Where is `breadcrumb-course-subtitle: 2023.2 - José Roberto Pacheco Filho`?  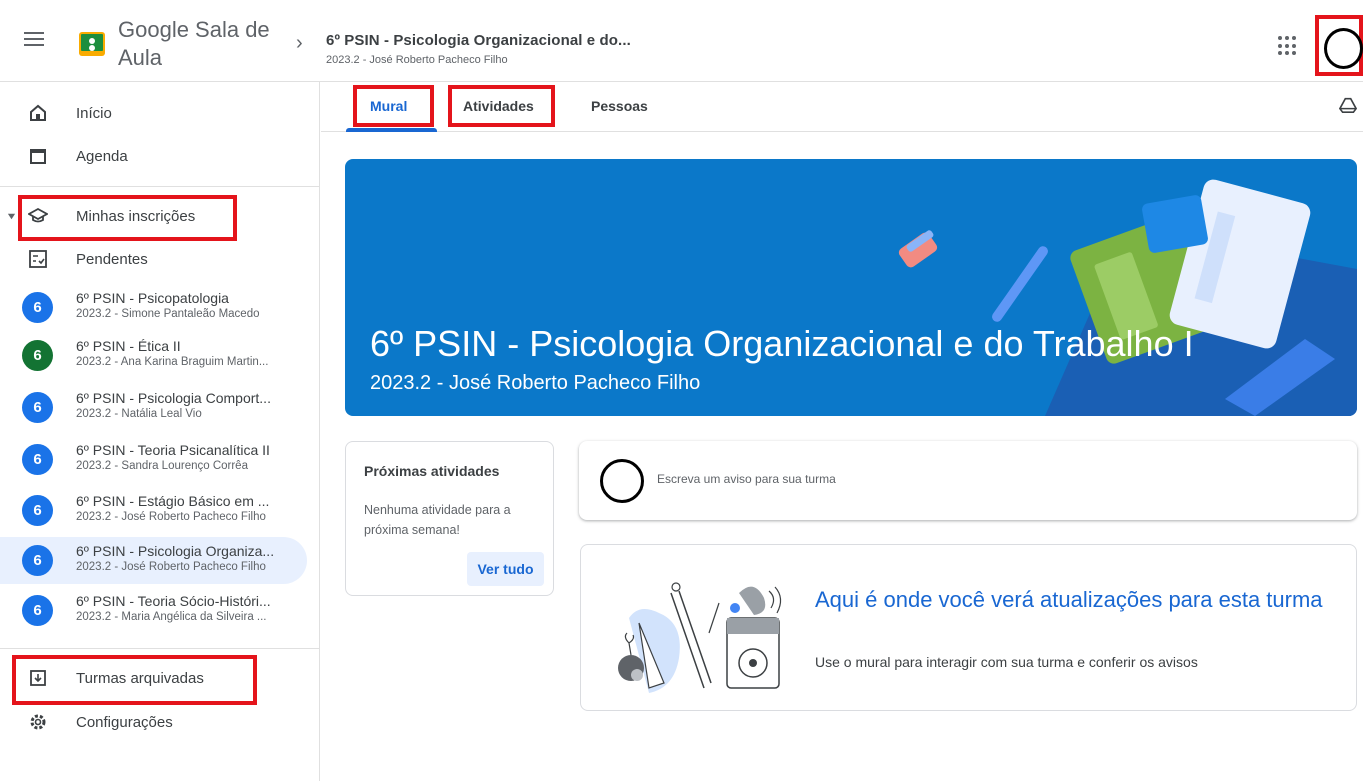 breadcrumb-course-subtitle: 2023.2 - José Roberto Pacheco Filho is located at coordinates (417, 60).